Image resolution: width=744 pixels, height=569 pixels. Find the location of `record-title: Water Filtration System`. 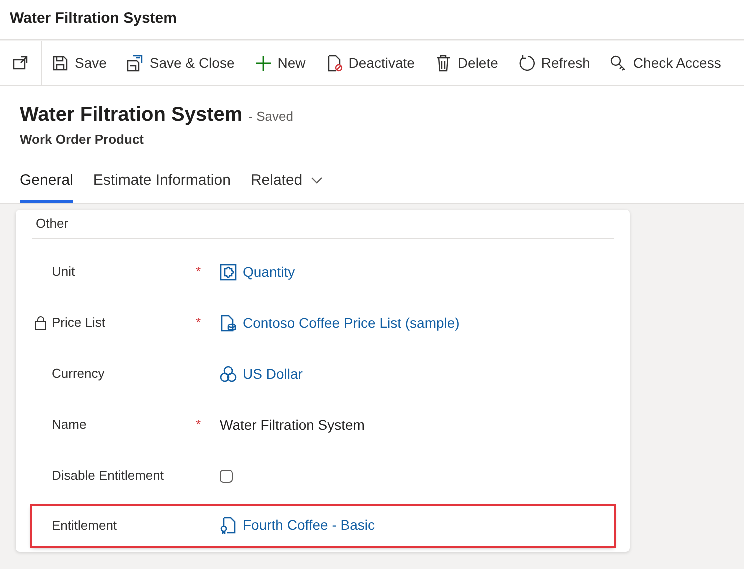

record-title: Water Filtration System is located at coordinates (131, 115).